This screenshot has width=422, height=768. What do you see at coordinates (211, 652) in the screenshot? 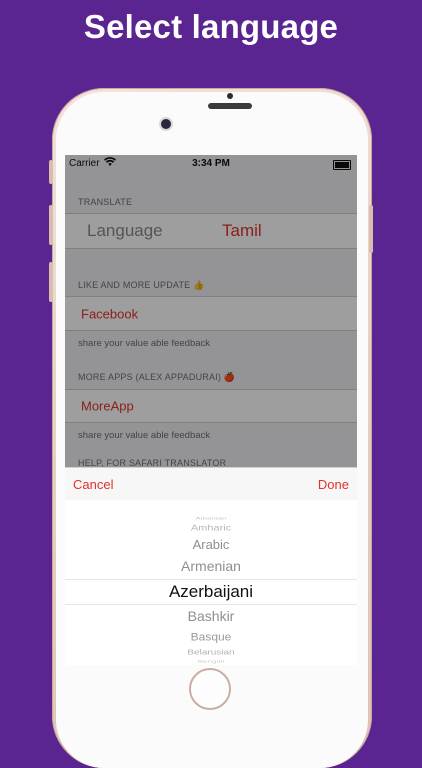
I see `picker-row: Belarusian` at bounding box center [211, 652].